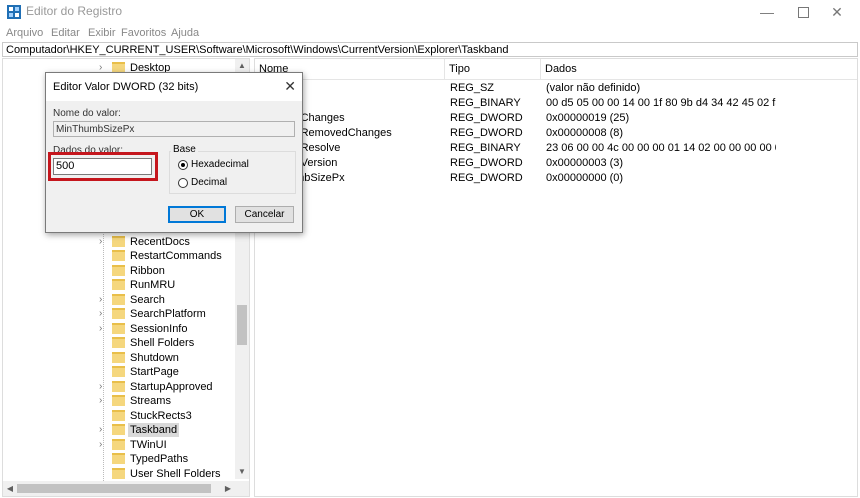 The width and height of the screenshot is (860, 498). What do you see at coordinates (161, 416) in the screenshot?
I see `tree-item-label: StuckRects3` at bounding box center [161, 416].